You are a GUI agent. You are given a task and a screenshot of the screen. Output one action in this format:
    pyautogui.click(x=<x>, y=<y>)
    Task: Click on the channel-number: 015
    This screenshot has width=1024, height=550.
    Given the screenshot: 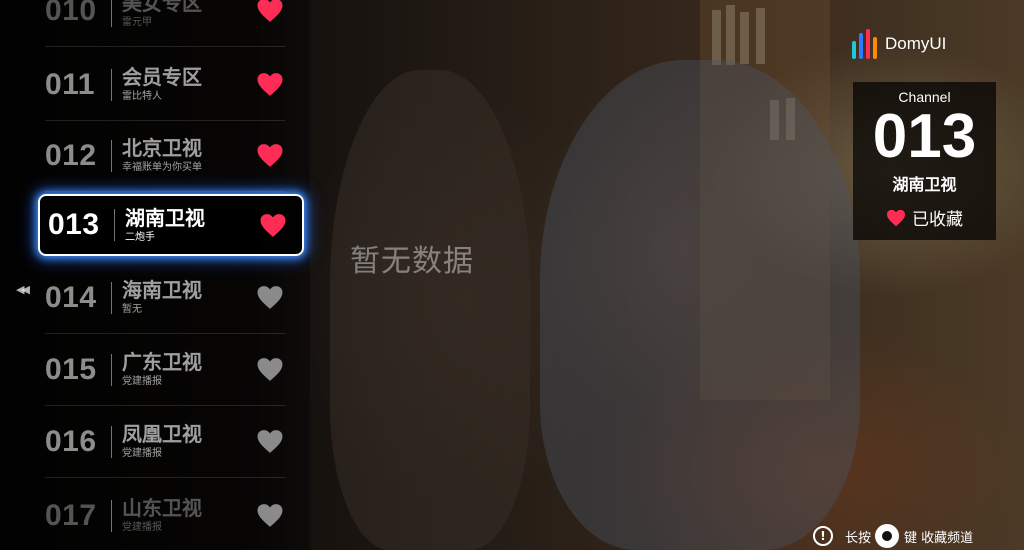 What is the action you would take?
    pyautogui.click(x=71, y=369)
    